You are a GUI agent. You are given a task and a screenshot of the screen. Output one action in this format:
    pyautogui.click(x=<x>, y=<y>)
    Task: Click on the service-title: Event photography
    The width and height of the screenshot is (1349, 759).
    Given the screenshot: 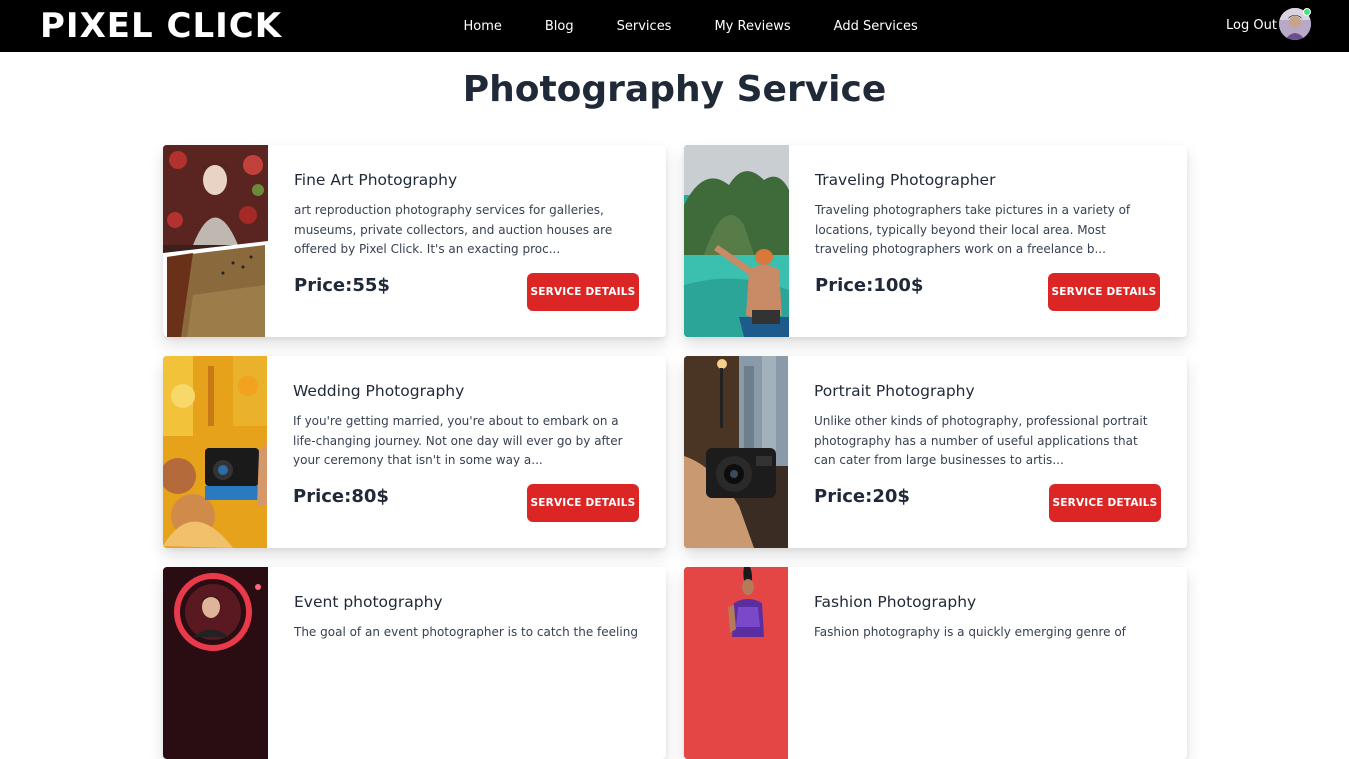 What is the action you would take?
    pyautogui.click(x=368, y=602)
    